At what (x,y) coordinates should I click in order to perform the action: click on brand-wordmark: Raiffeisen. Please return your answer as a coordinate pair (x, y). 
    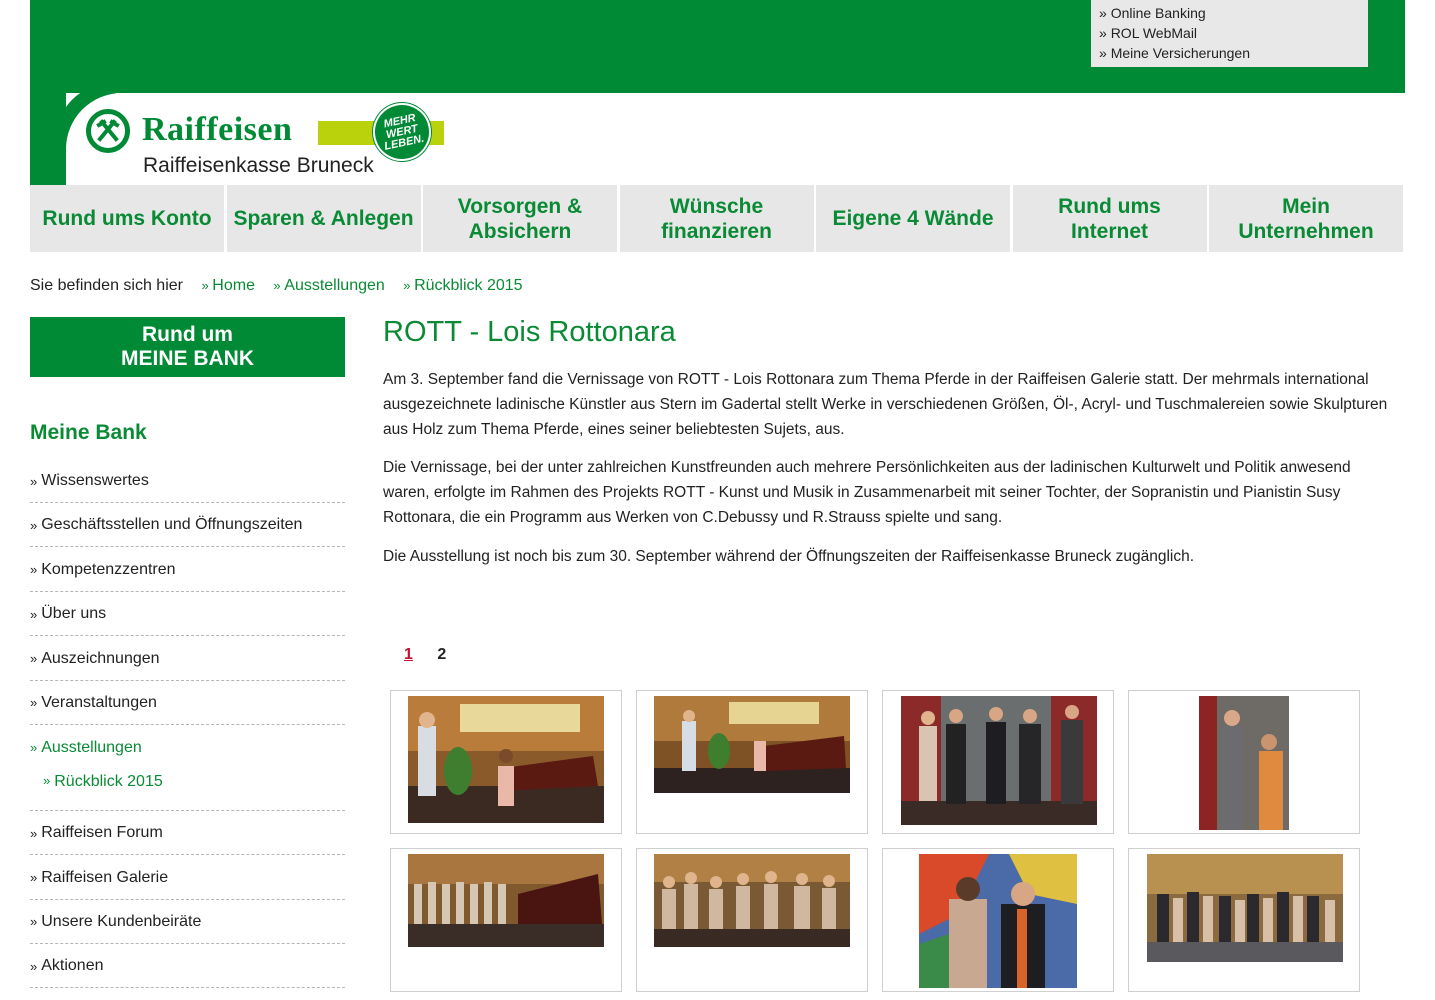
    Looking at the image, I should click on (217, 130).